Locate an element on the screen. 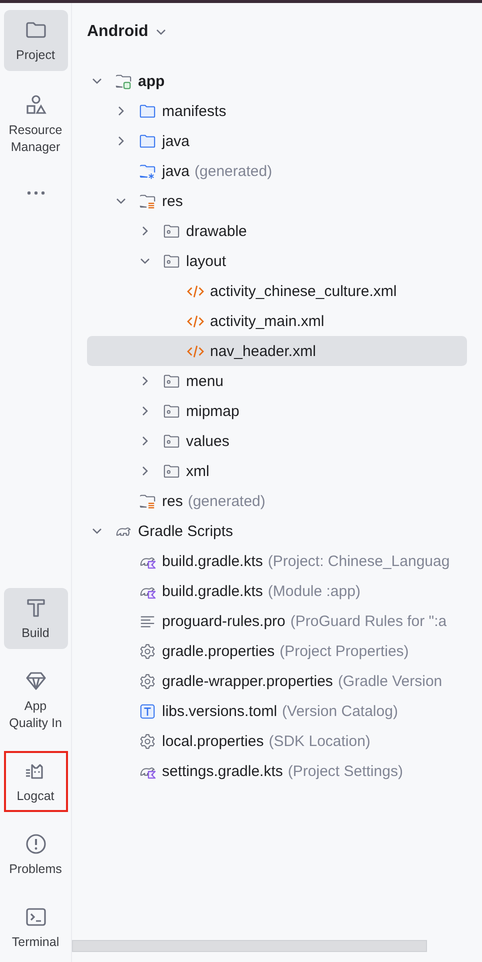  item-label: xml is located at coordinates (198, 471).